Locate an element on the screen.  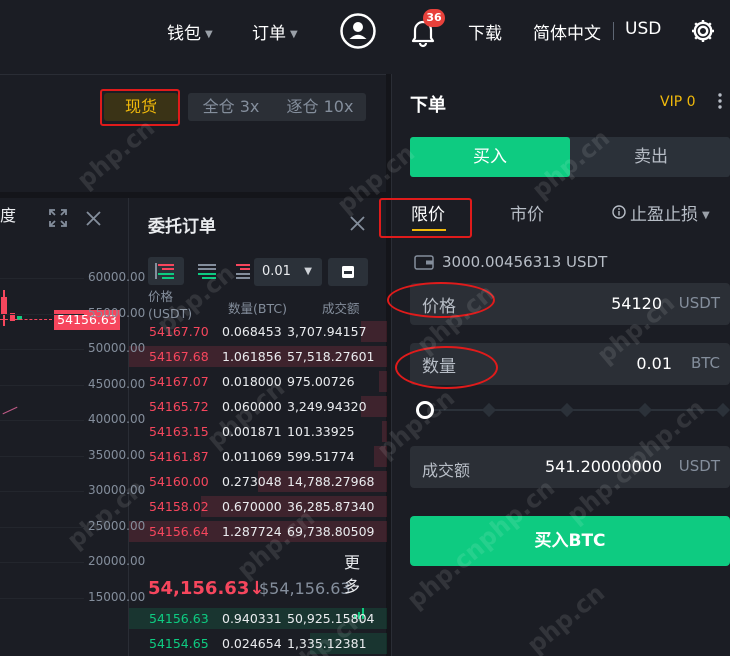
buy-btc-button: 买入BTC is located at coordinates (570, 541).